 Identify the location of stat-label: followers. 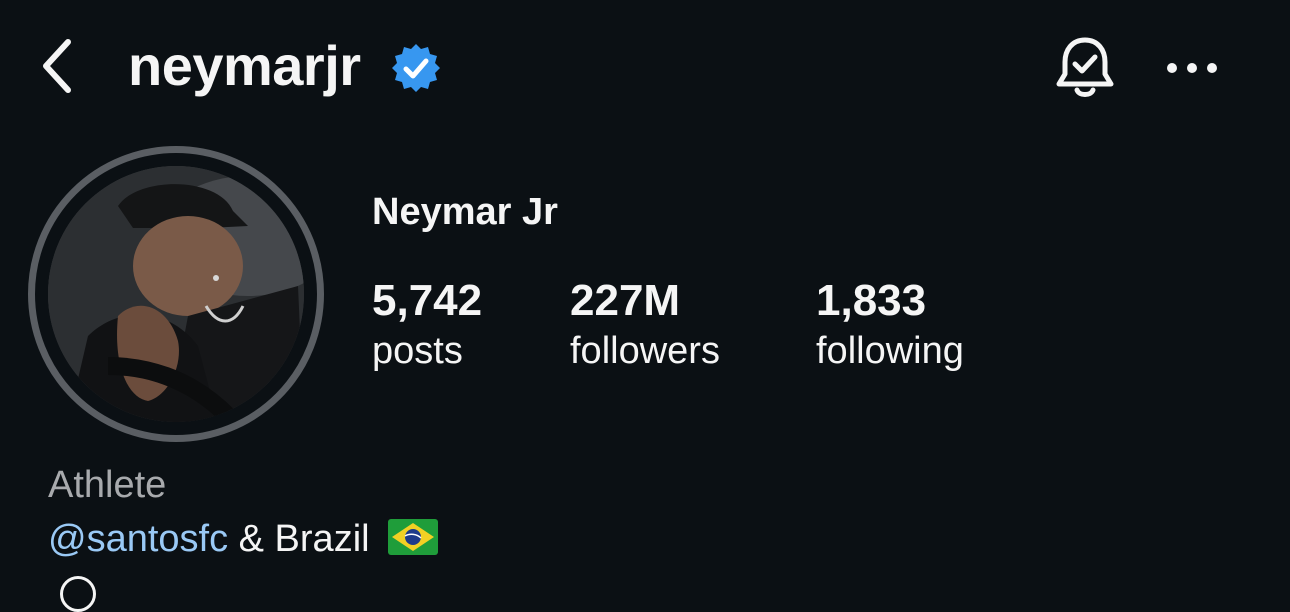
(645, 351).